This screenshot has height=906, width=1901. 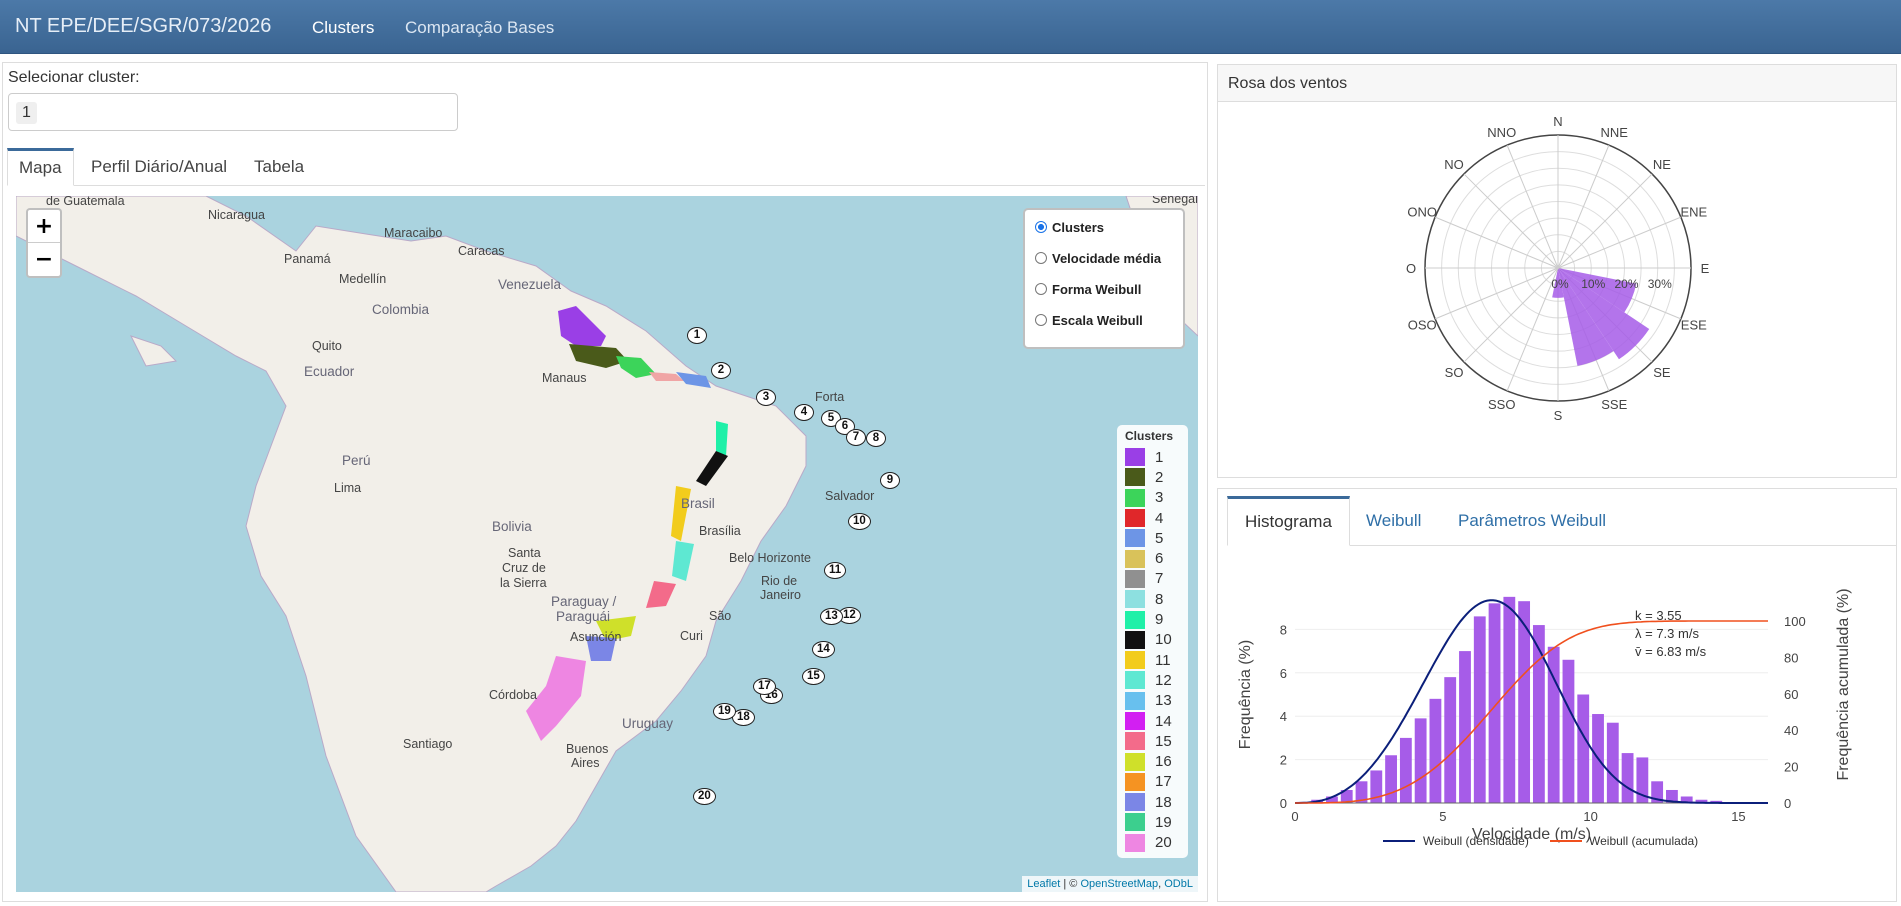 What do you see at coordinates (722, 438) in the screenshot?
I see `cluster-9-area` at bounding box center [722, 438].